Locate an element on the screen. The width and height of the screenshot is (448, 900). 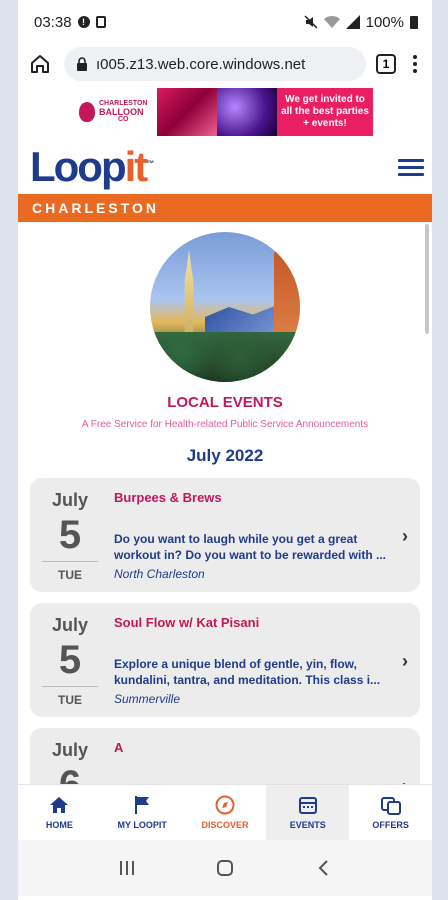
nav-offers: OFFERS is located at coordinates (390, 812).